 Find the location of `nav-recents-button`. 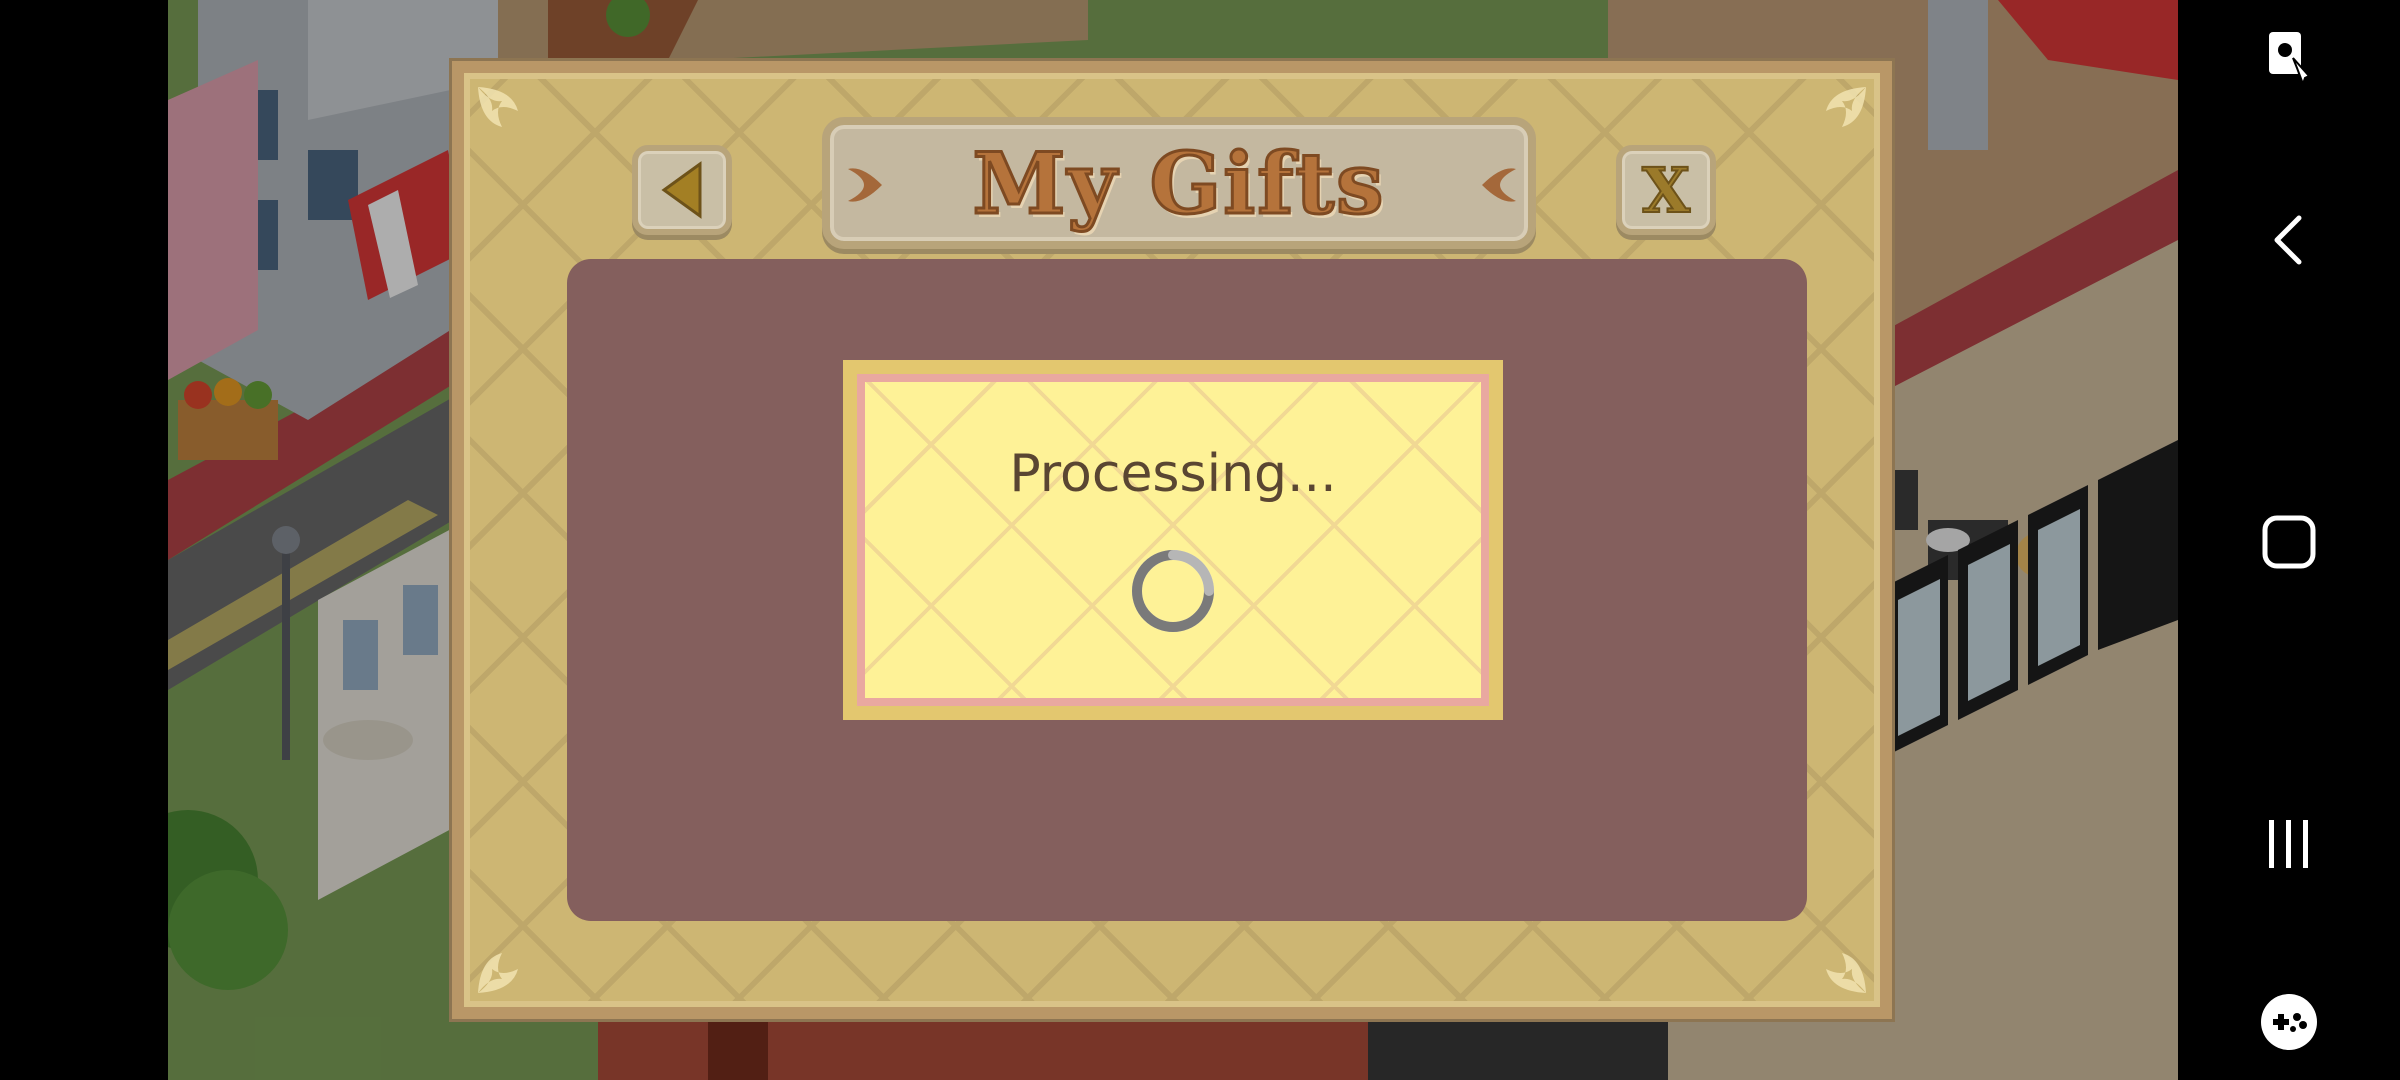

nav-recents-button is located at coordinates (2289, 844).